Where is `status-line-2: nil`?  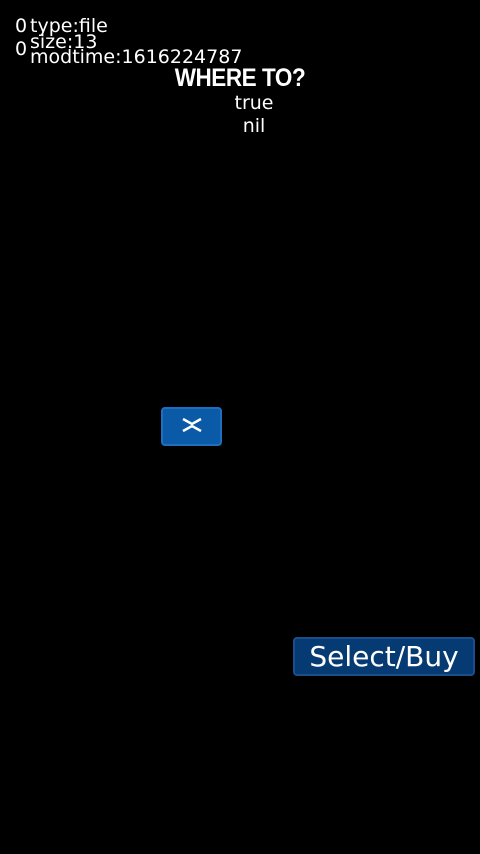 status-line-2: nil is located at coordinates (254, 126).